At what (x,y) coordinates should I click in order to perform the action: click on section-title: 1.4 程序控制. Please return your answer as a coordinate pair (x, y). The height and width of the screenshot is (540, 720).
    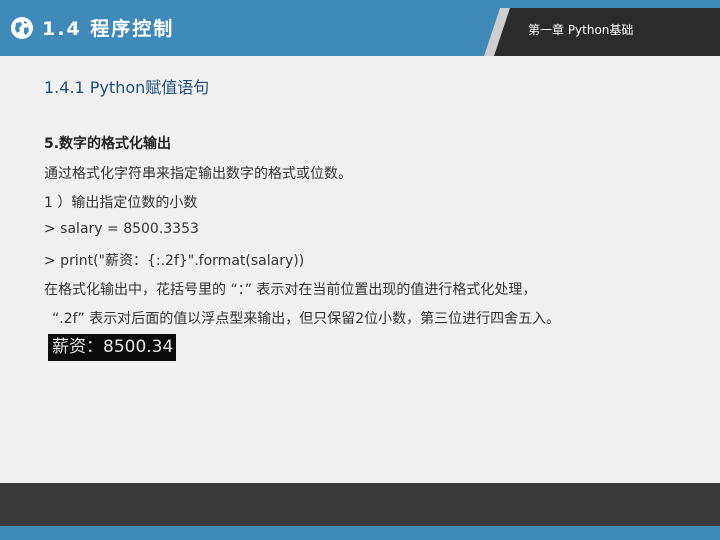
    Looking at the image, I should click on (108, 29).